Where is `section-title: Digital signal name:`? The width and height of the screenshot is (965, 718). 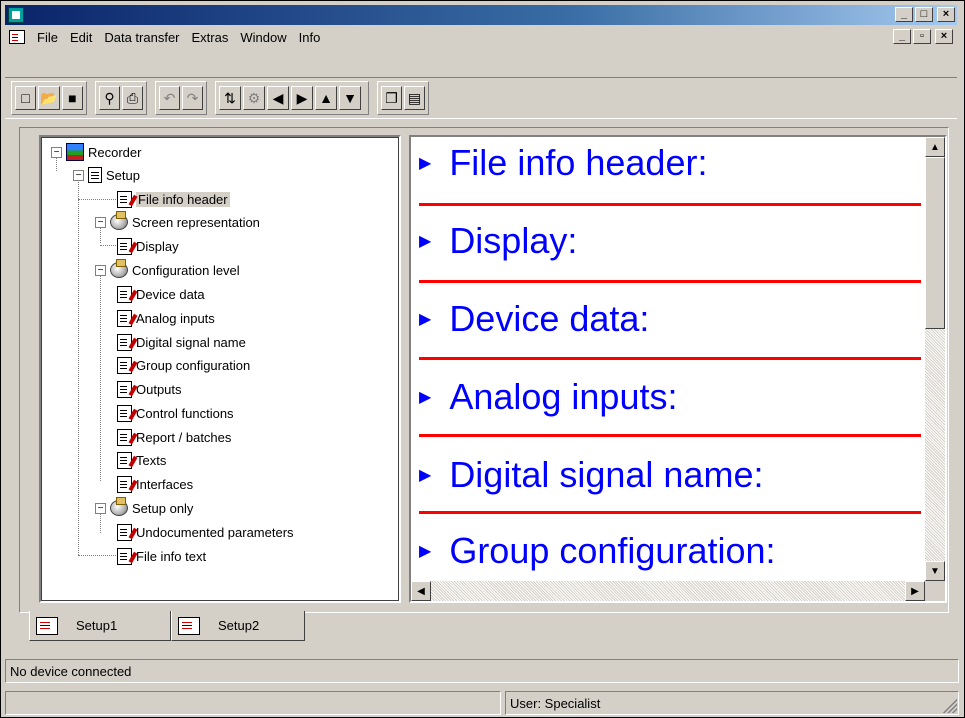
section-title: Digital signal name: is located at coordinates (606, 474).